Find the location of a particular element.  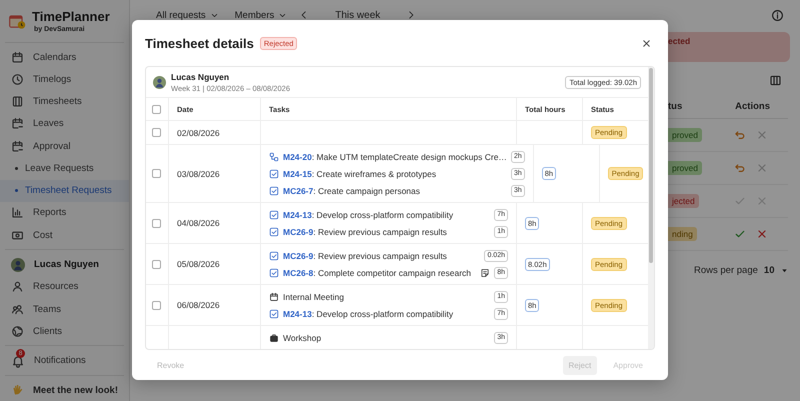

column-header: tus is located at coordinates (675, 106).